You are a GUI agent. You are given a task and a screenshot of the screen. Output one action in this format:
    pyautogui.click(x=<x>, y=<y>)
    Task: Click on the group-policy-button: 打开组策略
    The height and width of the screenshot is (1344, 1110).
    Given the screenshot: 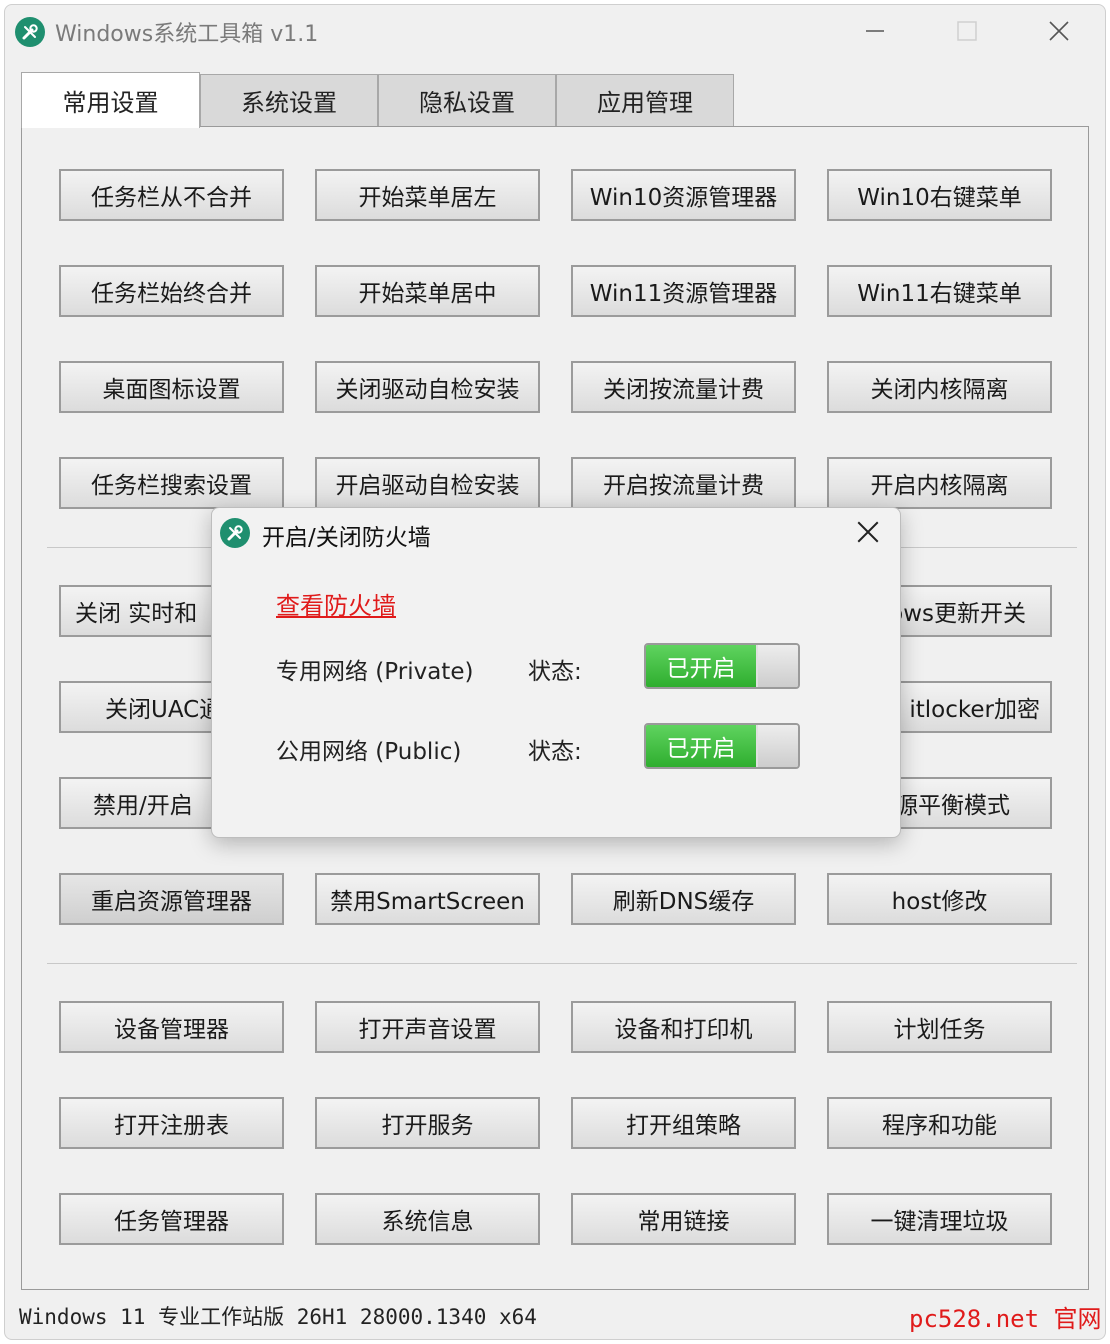 What is the action you would take?
    pyautogui.click(x=683, y=1123)
    